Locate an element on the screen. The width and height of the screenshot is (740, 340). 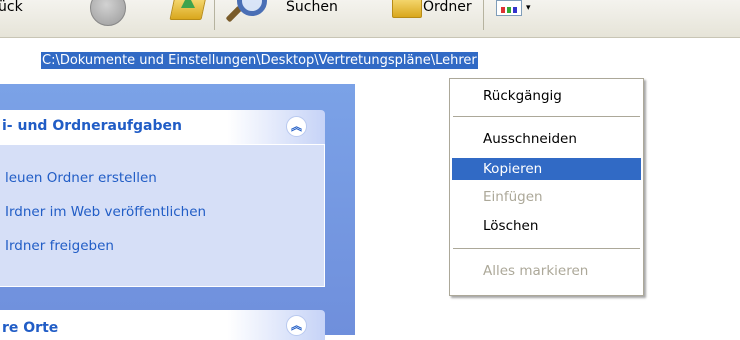
folders-button-label: Ordner is located at coordinates (447, 7).